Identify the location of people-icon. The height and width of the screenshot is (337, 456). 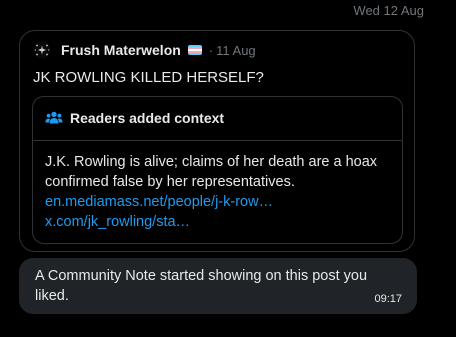
(54, 118).